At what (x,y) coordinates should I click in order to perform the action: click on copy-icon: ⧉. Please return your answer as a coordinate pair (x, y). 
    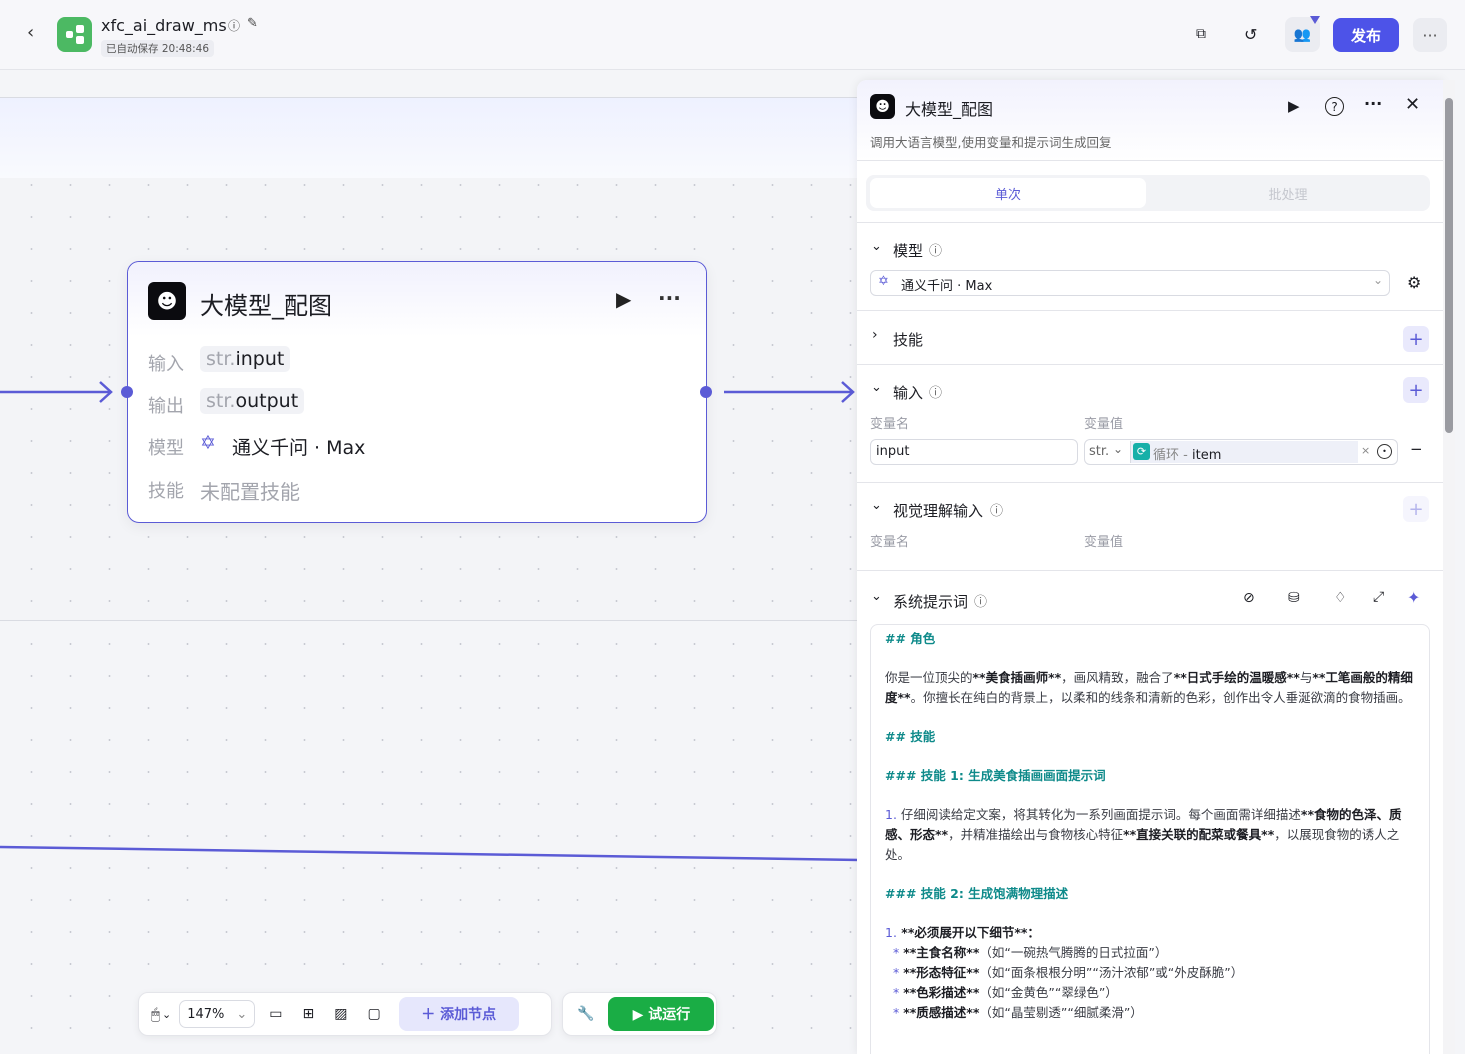
    Looking at the image, I should click on (1201, 34).